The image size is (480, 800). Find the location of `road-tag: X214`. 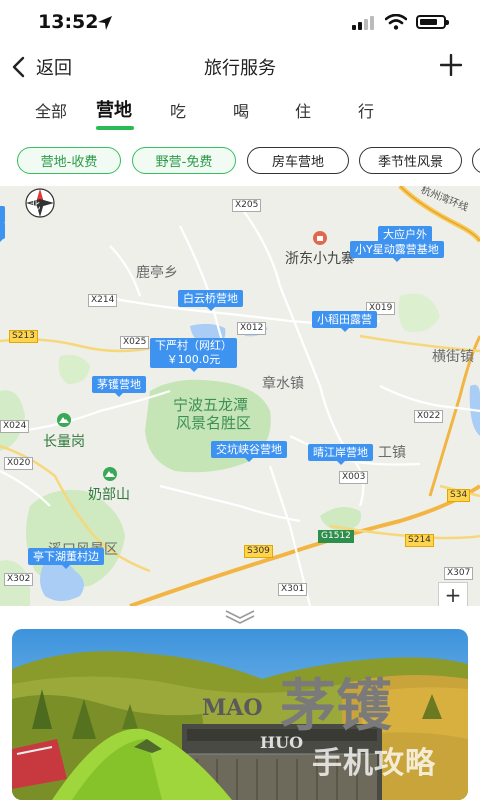

road-tag: X214 is located at coordinates (103, 300).